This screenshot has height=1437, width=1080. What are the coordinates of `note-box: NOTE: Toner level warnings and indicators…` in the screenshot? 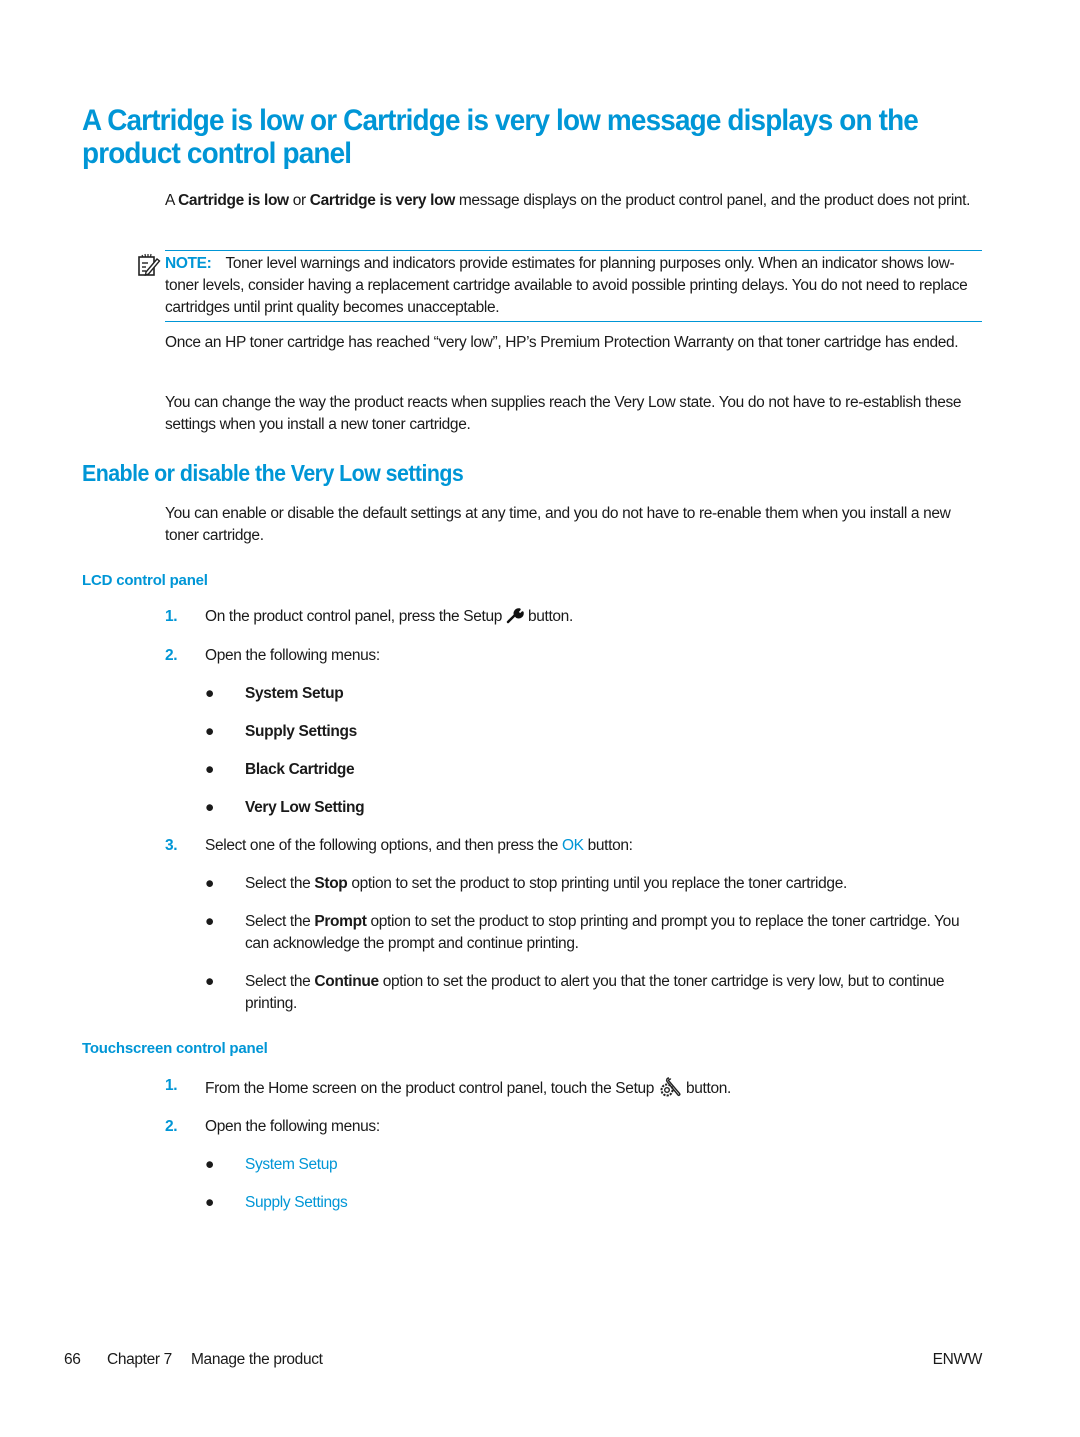 It's located at (560, 286).